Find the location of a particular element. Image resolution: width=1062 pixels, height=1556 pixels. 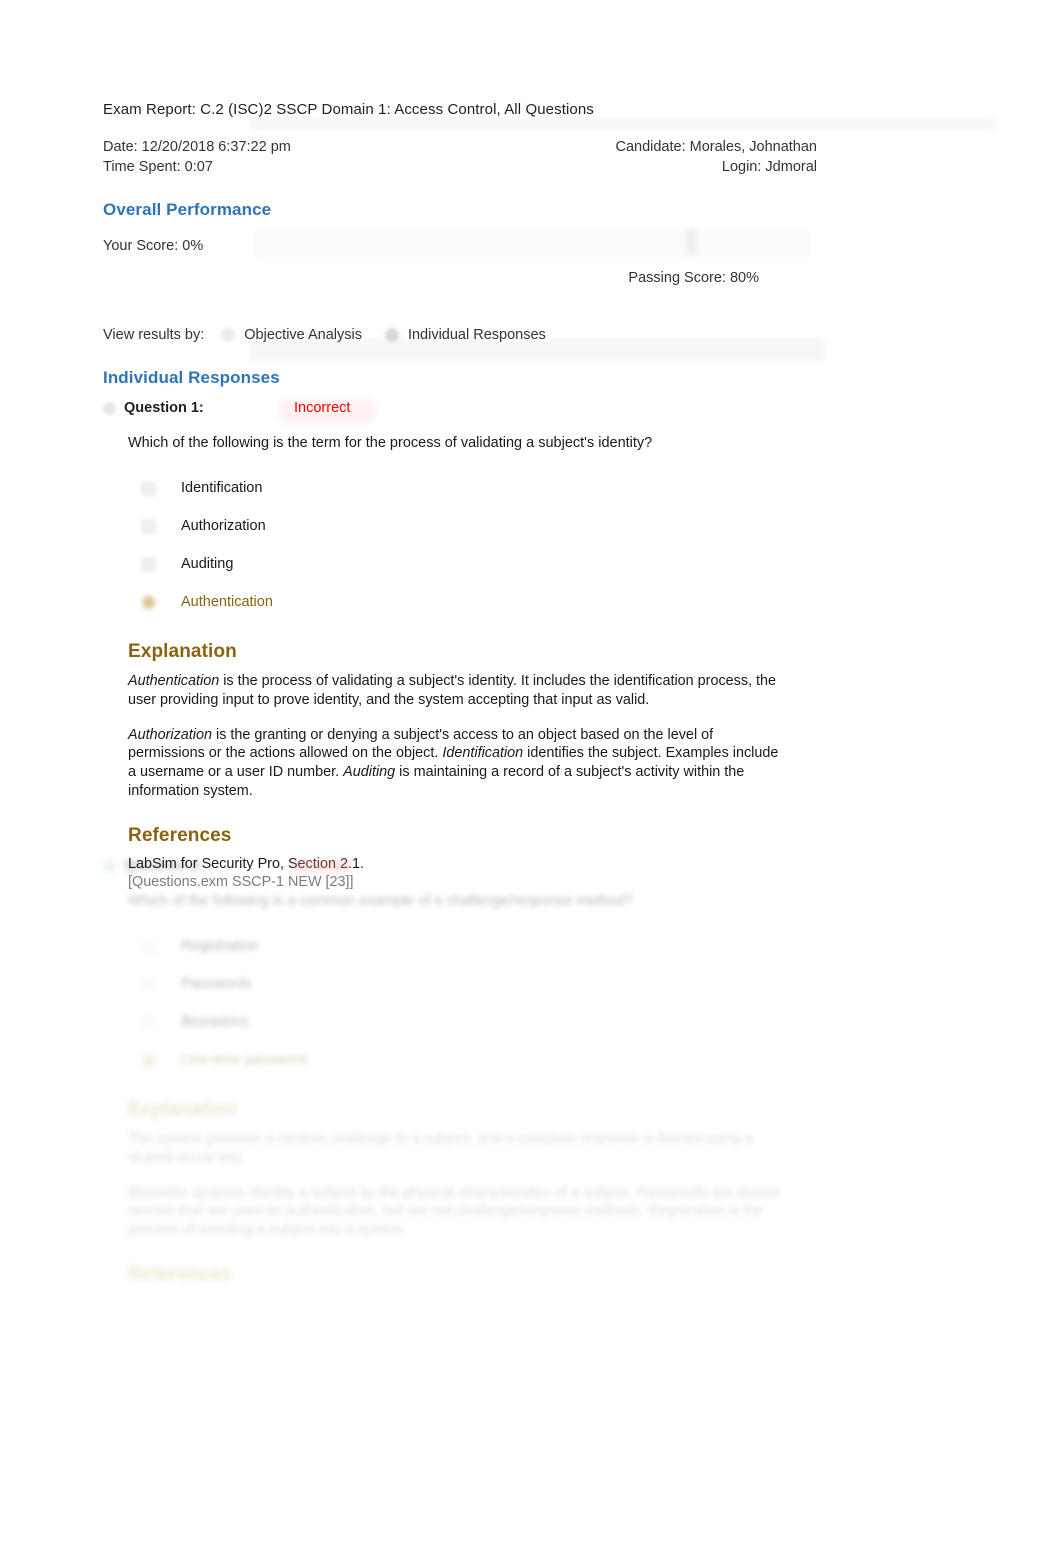

overall-performance-heading: Overall Performance is located at coordinates (187, 209).